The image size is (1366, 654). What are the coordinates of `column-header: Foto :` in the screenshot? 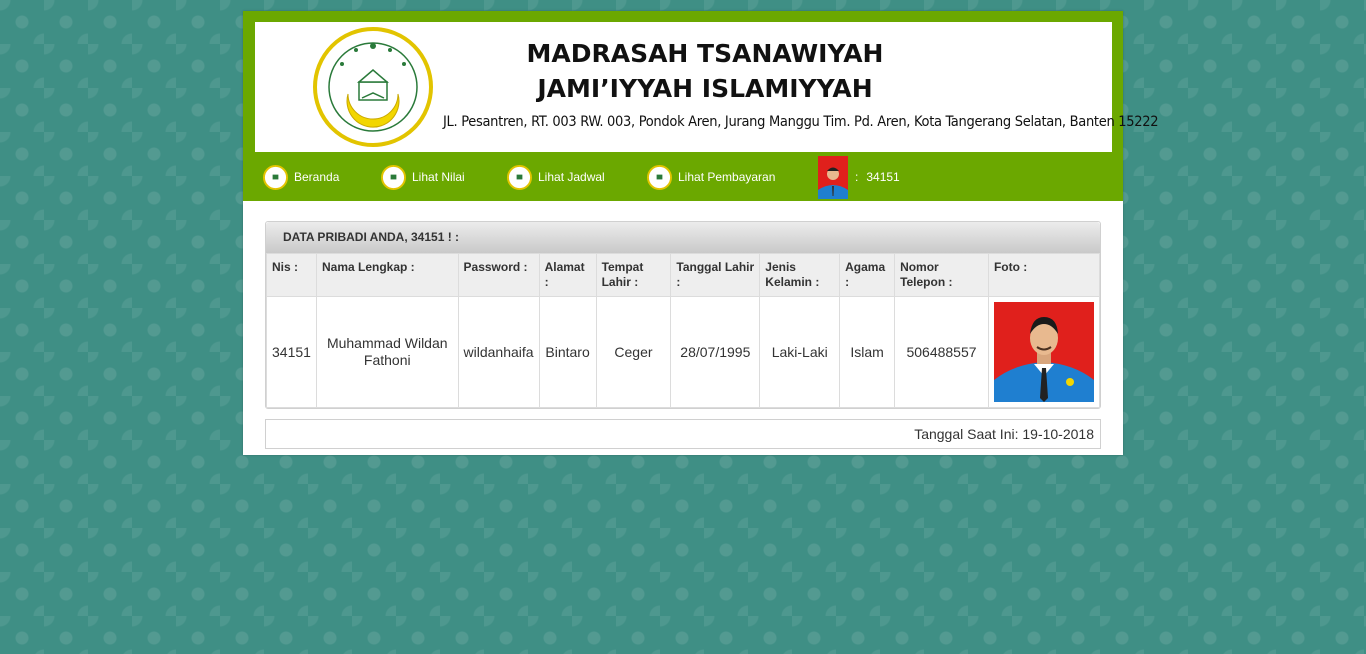 It's located at (1044, 275).